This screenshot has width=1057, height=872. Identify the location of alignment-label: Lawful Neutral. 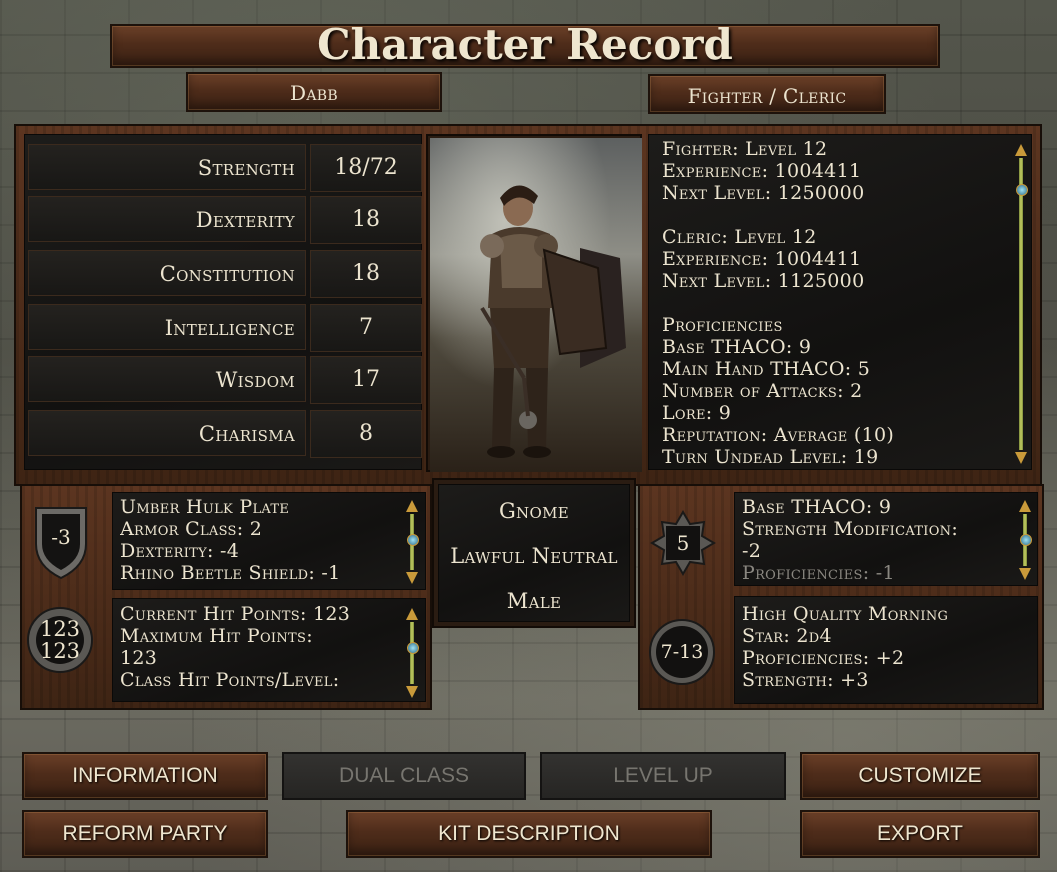
(534, 556).